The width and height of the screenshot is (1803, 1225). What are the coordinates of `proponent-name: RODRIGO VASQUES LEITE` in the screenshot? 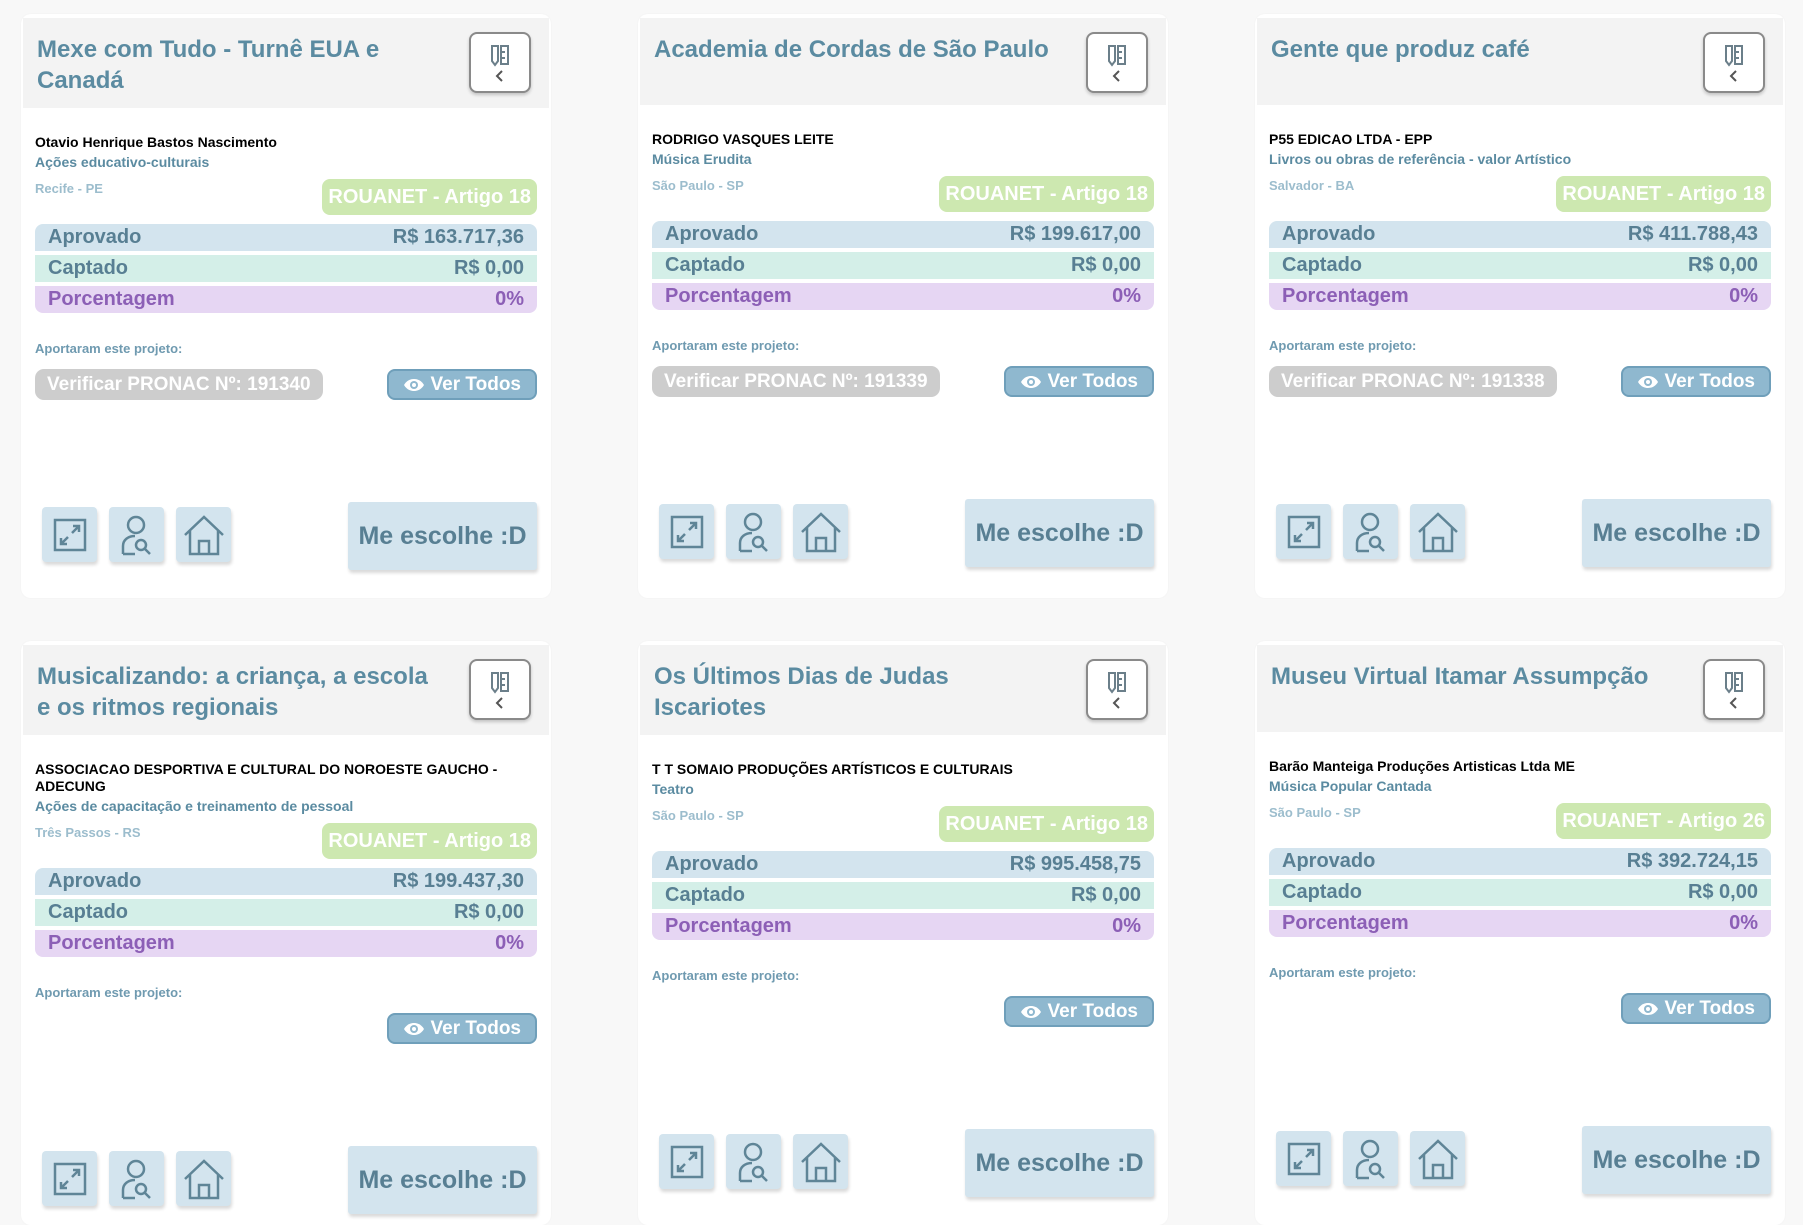 It's located at (743, 139).